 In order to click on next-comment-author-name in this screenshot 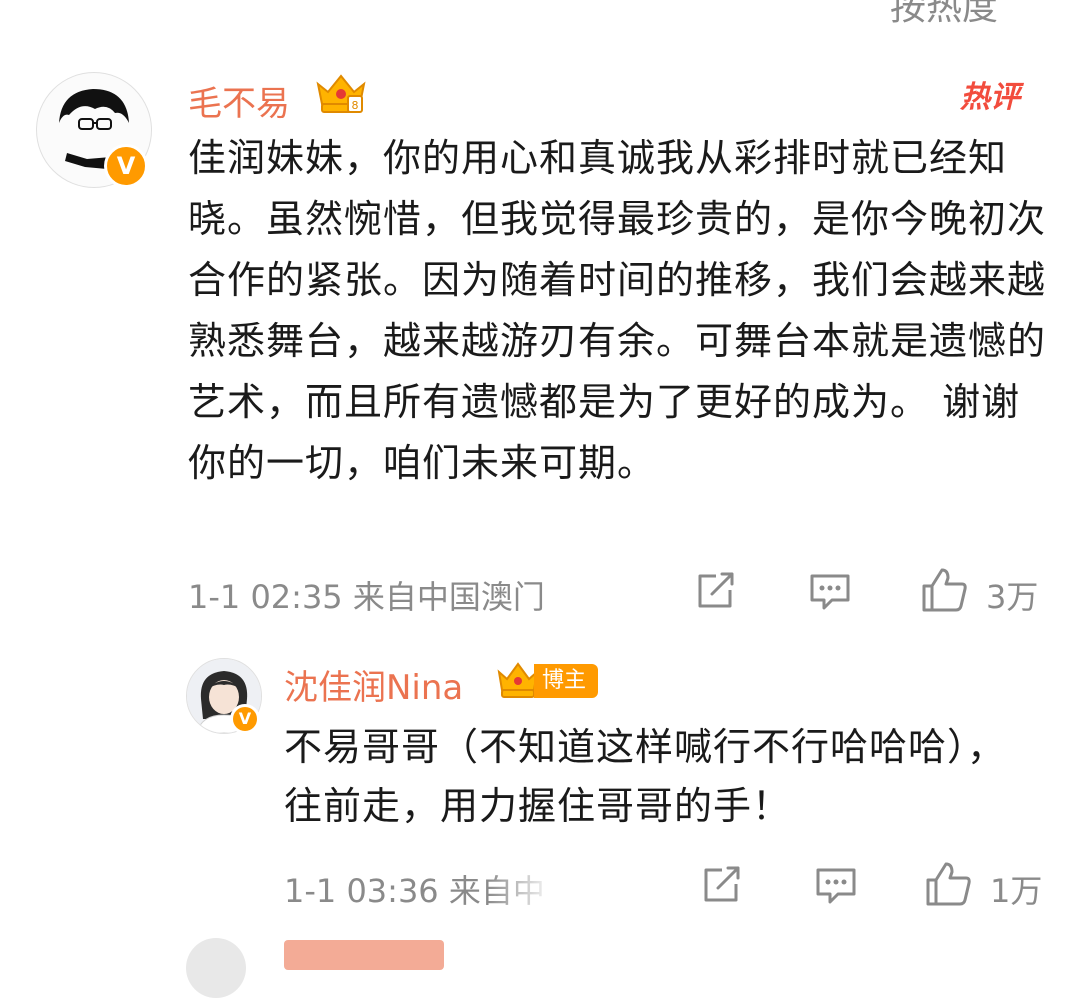, I will do `click(364, 955)`.